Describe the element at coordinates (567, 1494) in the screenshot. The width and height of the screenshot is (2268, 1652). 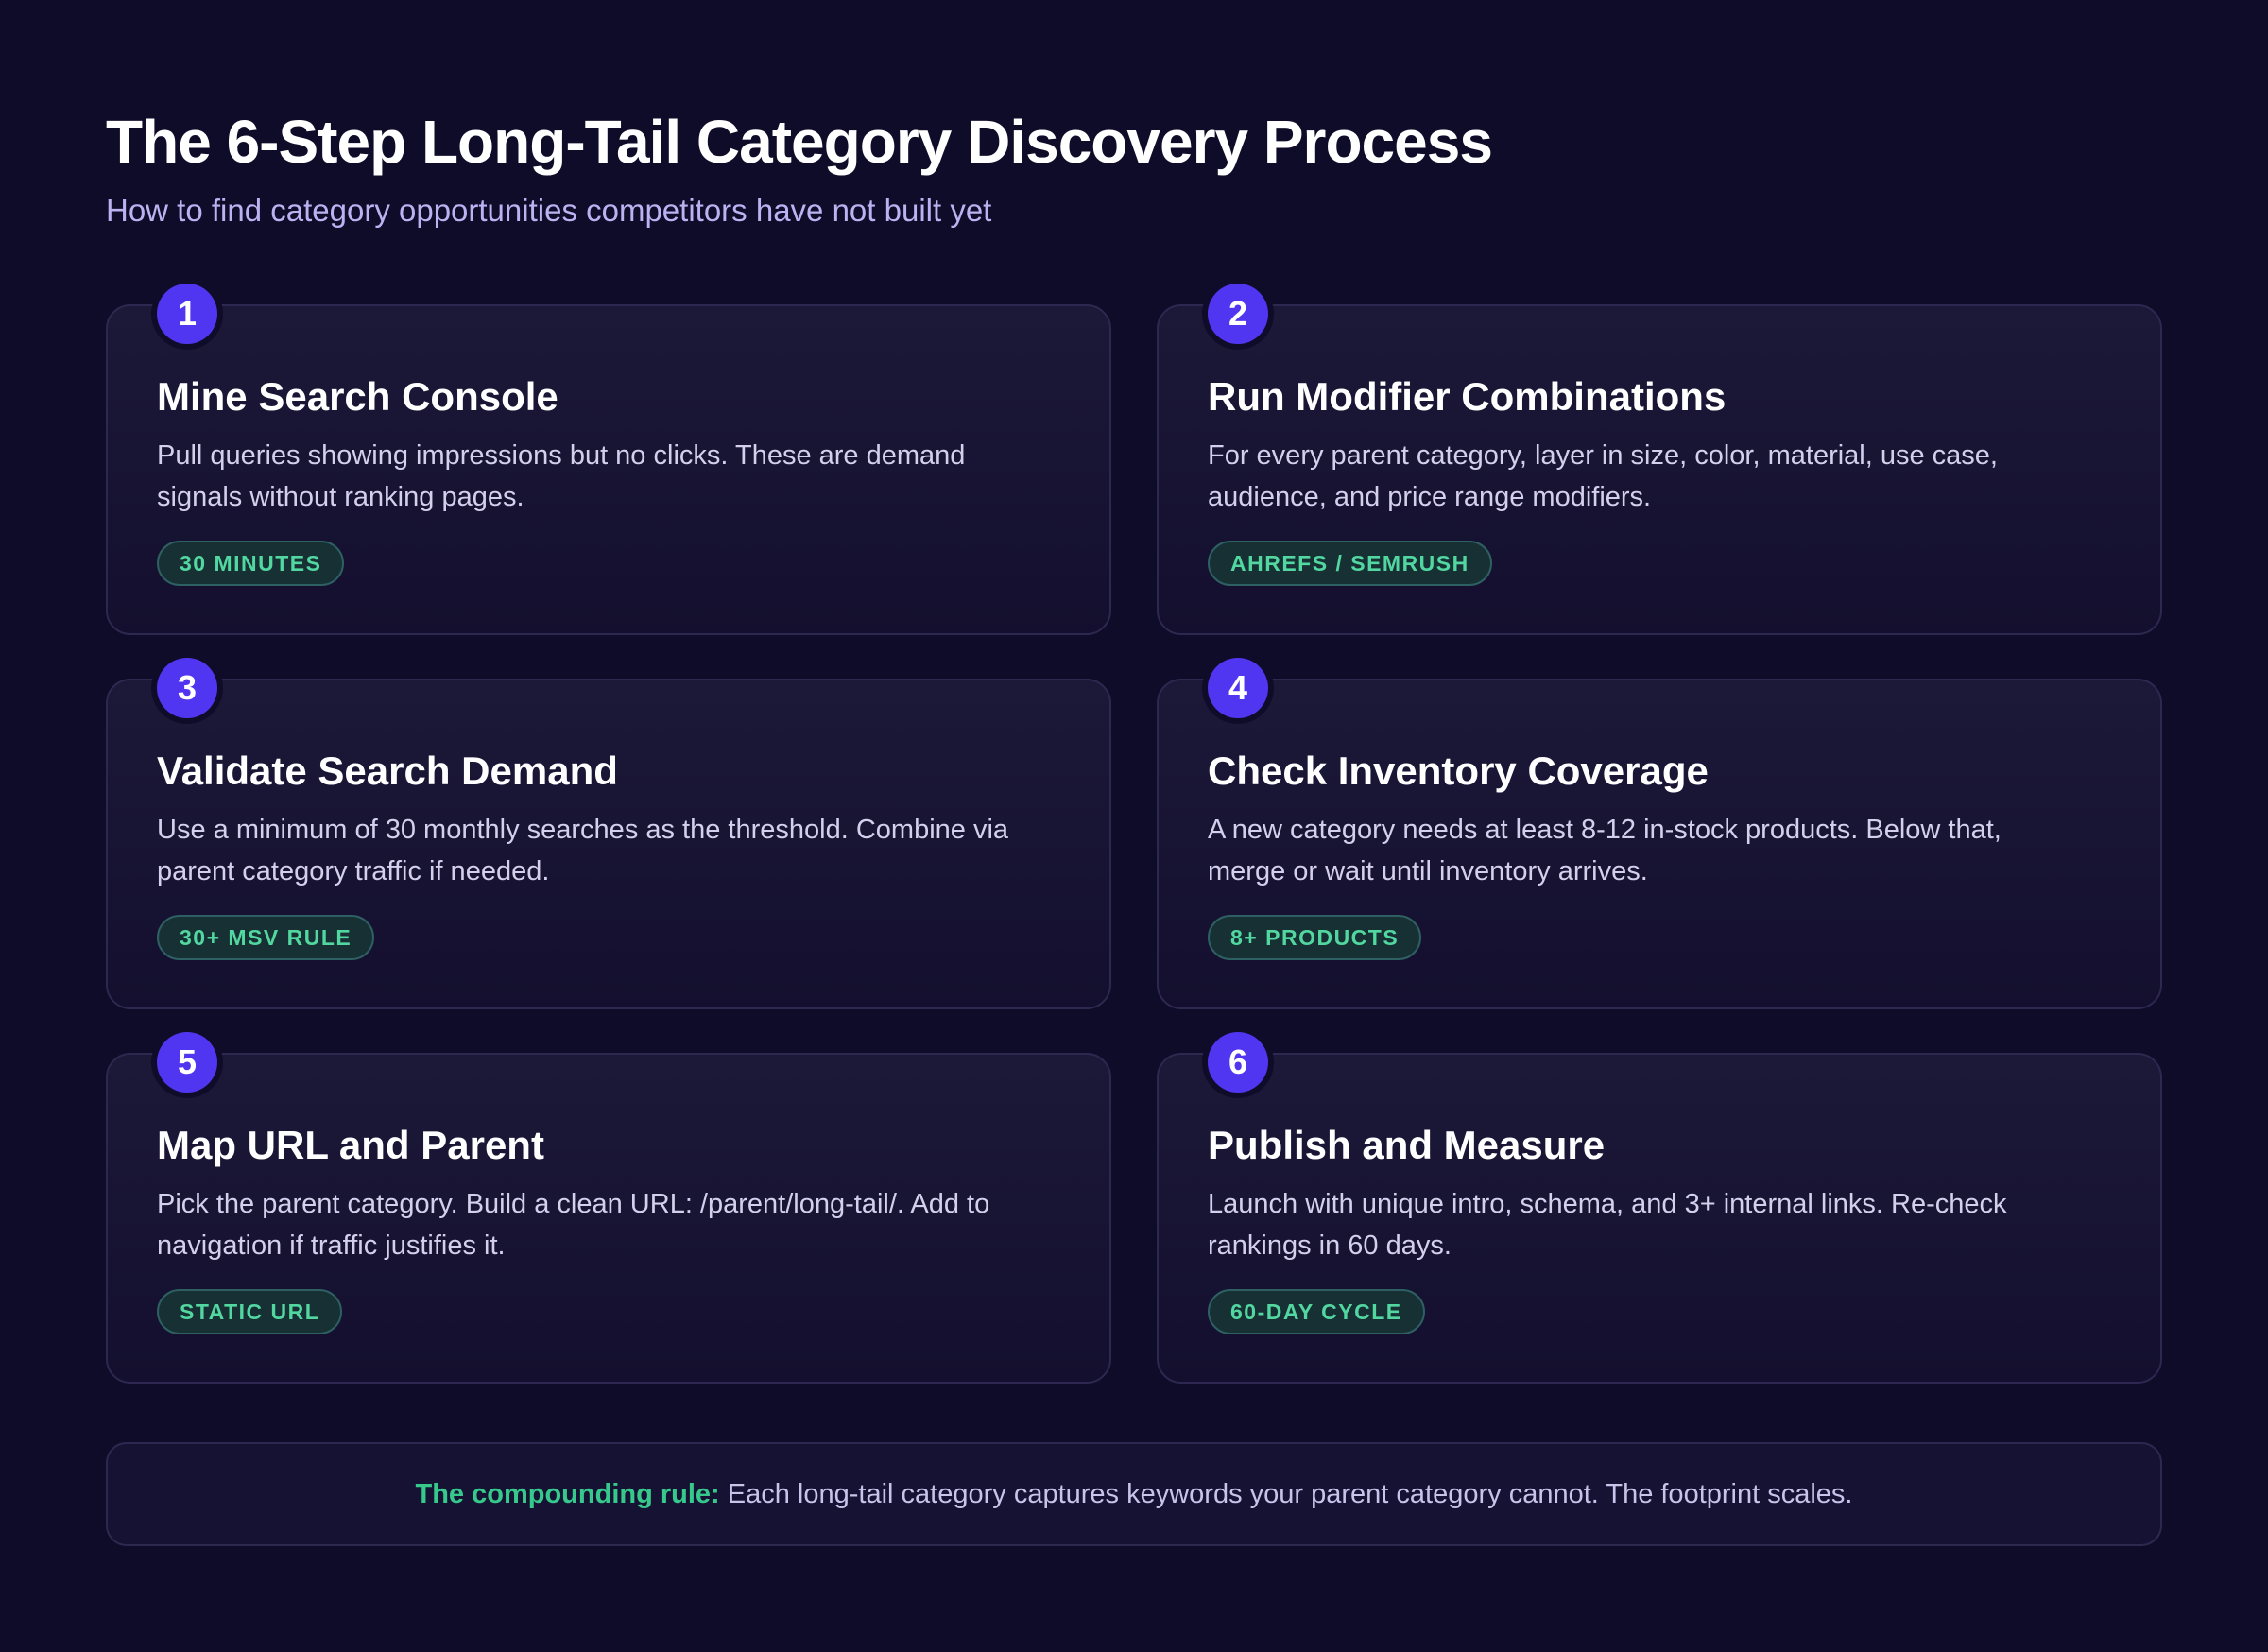
I see `rule-label: The compounding rule:` at that location.